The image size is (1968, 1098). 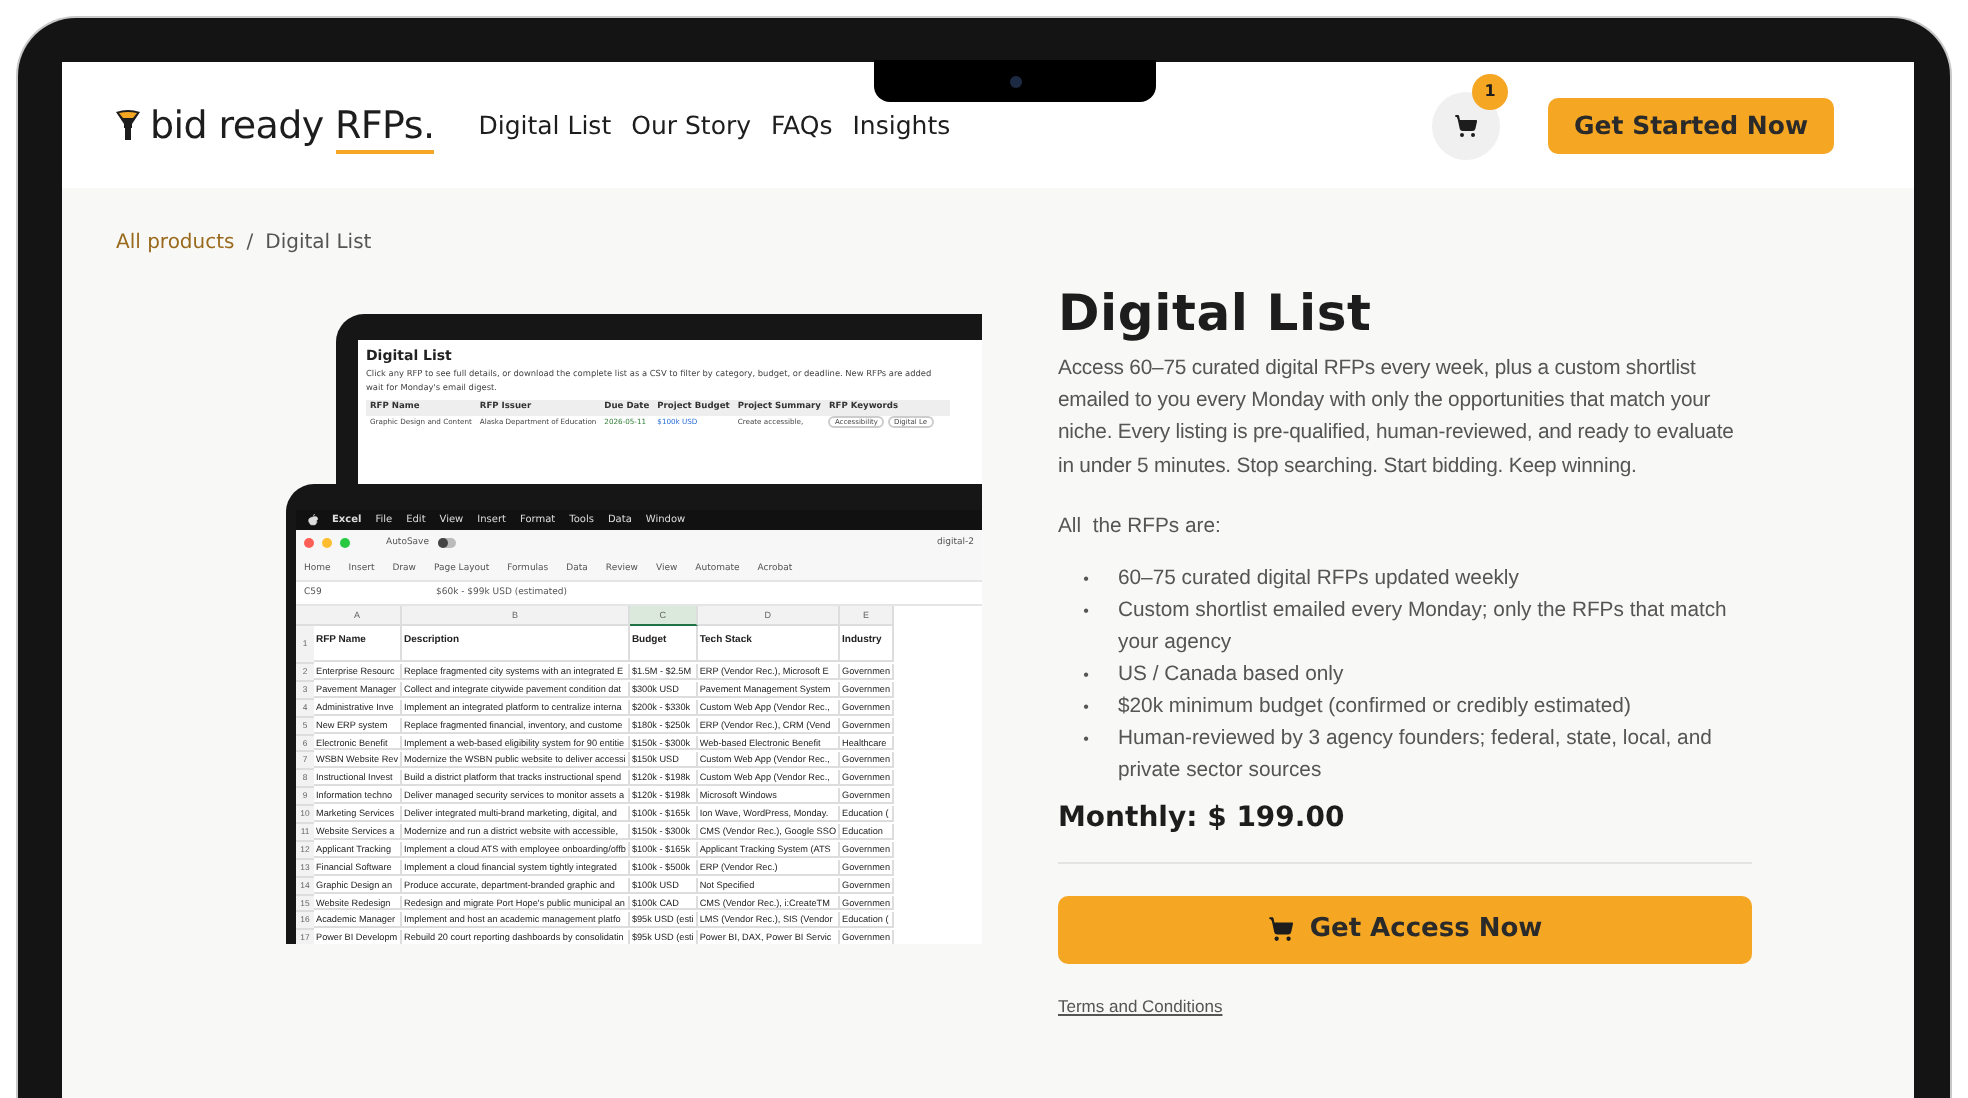 What do you see at coordinates (901, 125) in the screenshot?
I see `nav-link: Insights` at bounding box center [901, 125].